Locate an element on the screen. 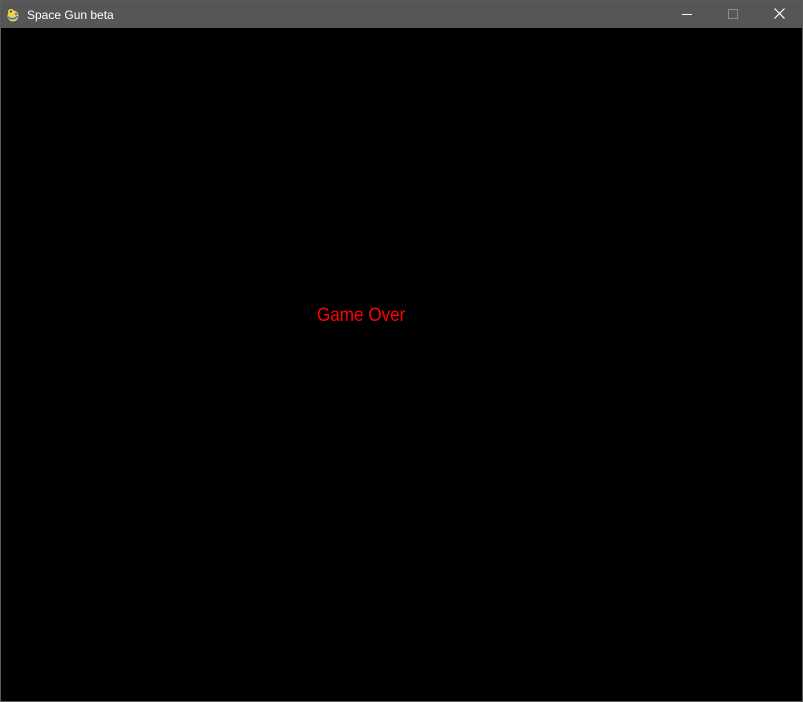 The height and width of the screenshot is (702, 803). minimize-icon is located at coordinates (687, 15).